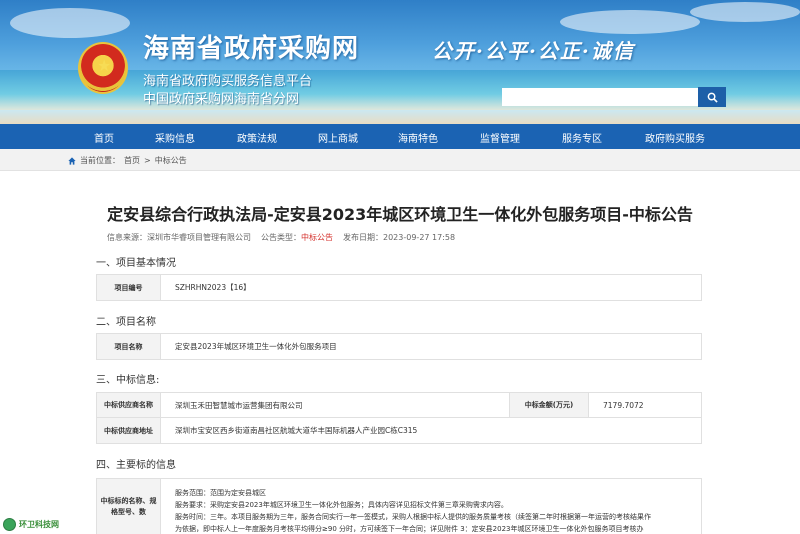  Describe the element at coordinates (400, 214) in the screenshot. I see `article-title: 定安县综合行政执法局-定安县2023年城区环境卫生一体化外包服务项目-中标公告` at that location.